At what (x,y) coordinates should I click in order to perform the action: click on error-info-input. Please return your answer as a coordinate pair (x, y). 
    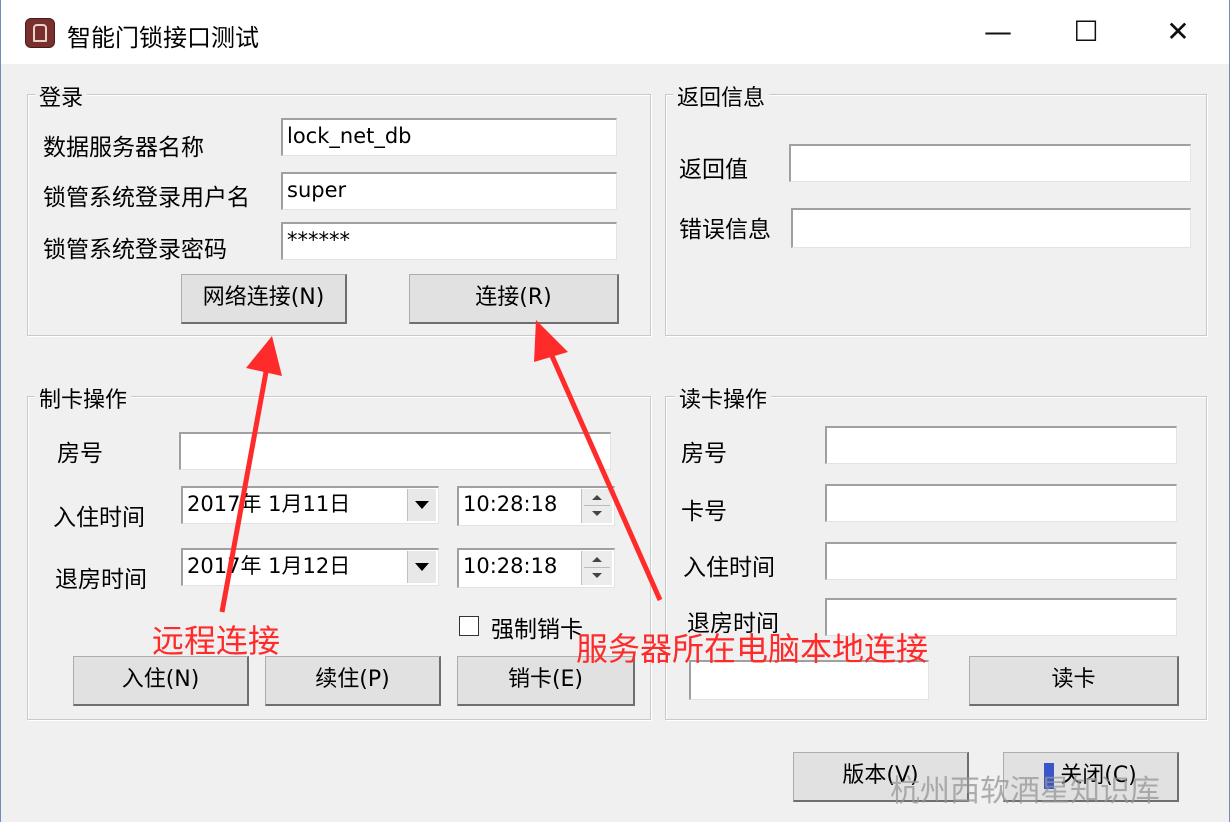
    Looking at the image, I should click on (991, 228).